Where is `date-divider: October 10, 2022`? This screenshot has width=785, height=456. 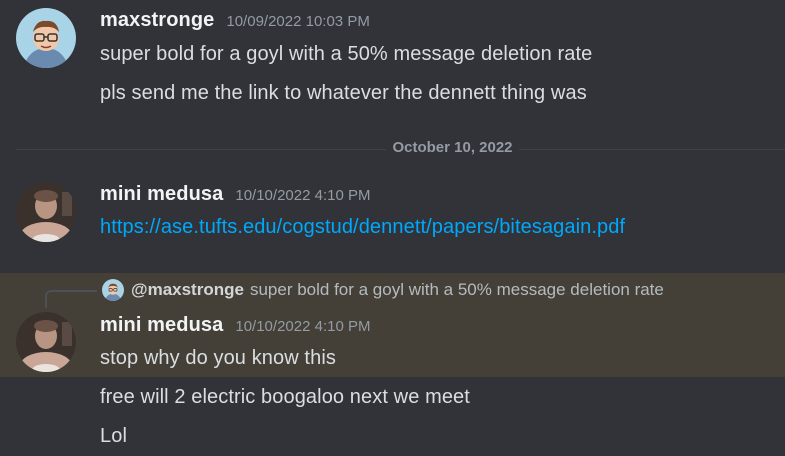
date-divider: October 10, 2022 is located at coordinates (392, 148).